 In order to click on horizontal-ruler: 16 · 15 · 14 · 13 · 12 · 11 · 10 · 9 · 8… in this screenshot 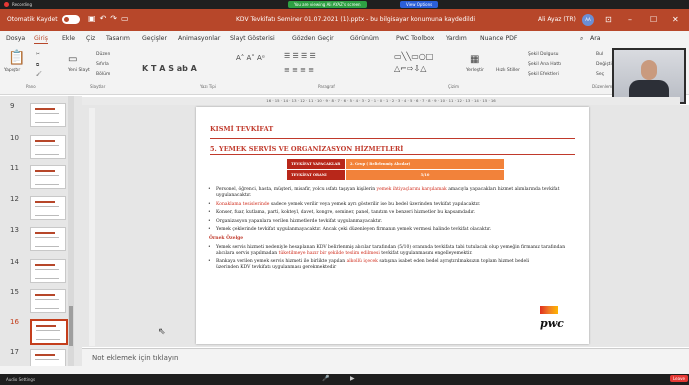, I will do `click(381, 101)`.